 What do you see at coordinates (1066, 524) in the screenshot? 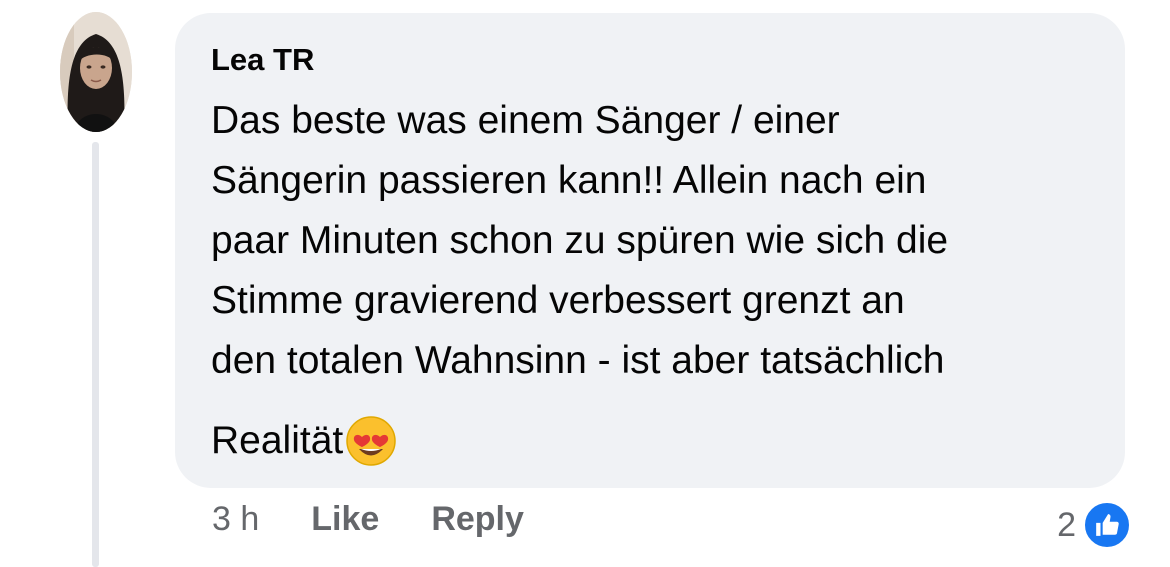
I see `reaction-count: 2` at bounding box center [1066, 524].